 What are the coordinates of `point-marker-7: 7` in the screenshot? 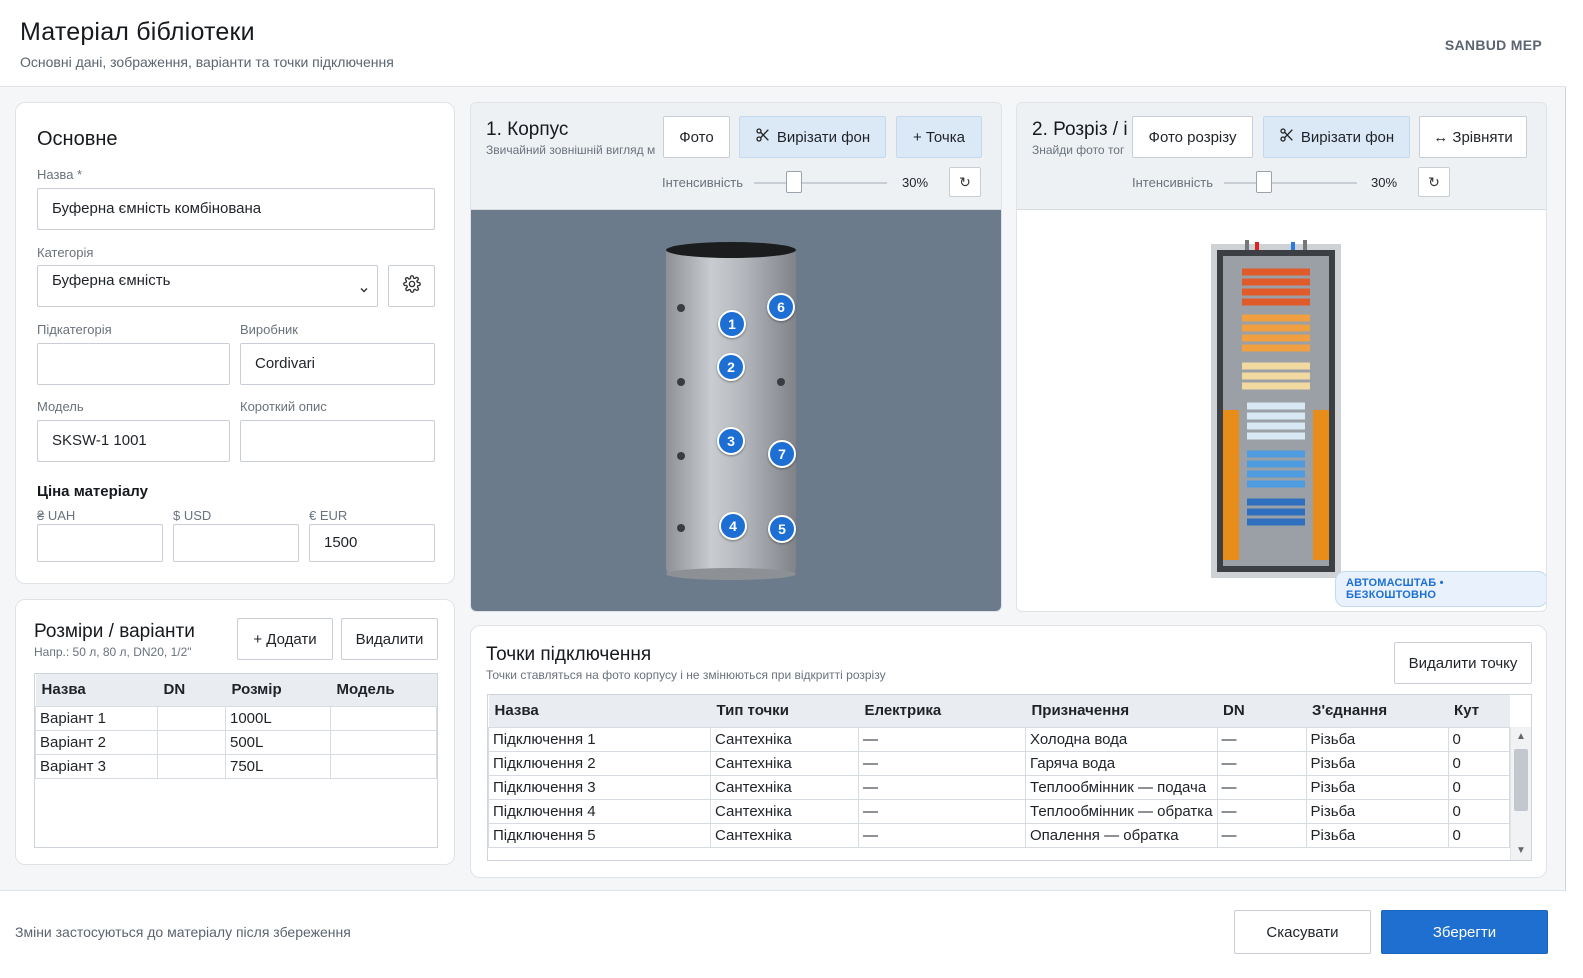 It's located at (782, 454).